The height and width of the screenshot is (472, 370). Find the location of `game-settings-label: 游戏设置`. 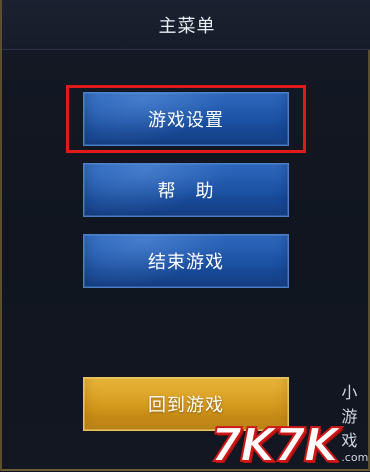

game-settings-label: 游戏设置 is located at coordinates (186, 120).